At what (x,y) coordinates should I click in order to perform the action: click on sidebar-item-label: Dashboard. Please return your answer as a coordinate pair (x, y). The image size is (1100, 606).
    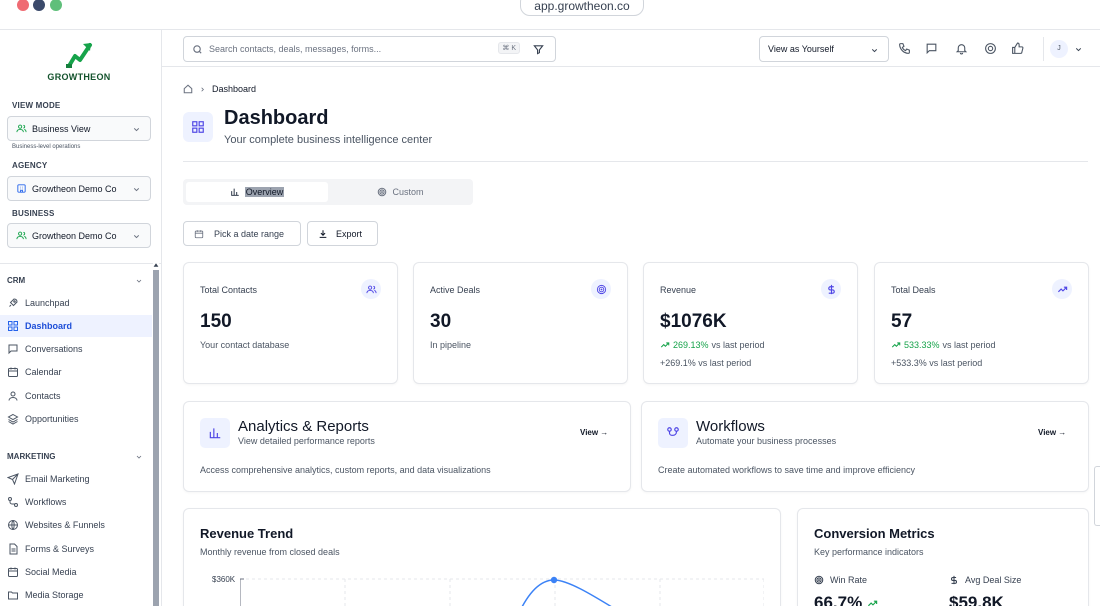
    Looking at the image, I should click on (49, 326).